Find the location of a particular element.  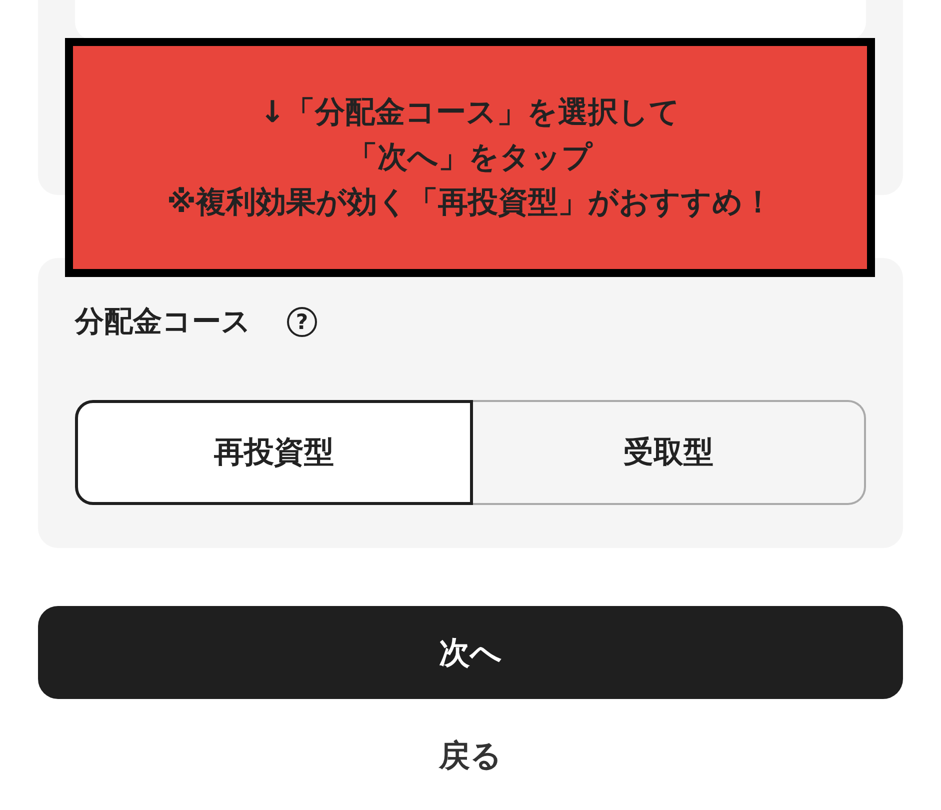

annotation-text: 「次へ」をタップ is located at coordinates (470, 158).